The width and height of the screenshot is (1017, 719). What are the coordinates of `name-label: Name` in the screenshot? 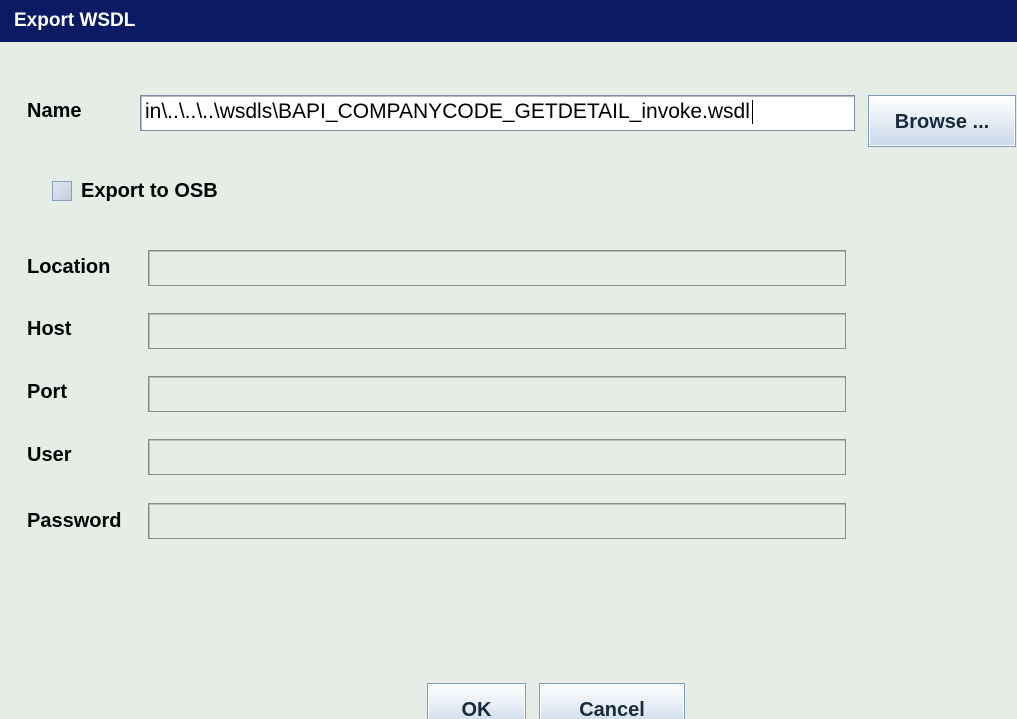 It's located at (54, 111).